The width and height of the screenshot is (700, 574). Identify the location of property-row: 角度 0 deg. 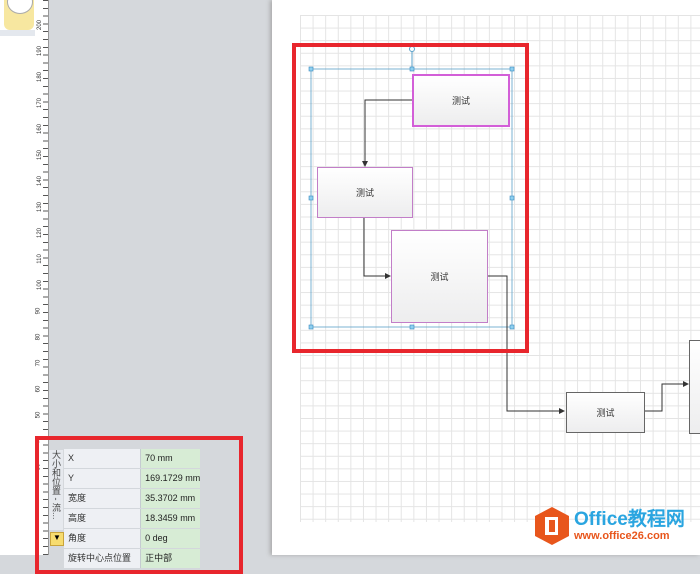
(132, 539).